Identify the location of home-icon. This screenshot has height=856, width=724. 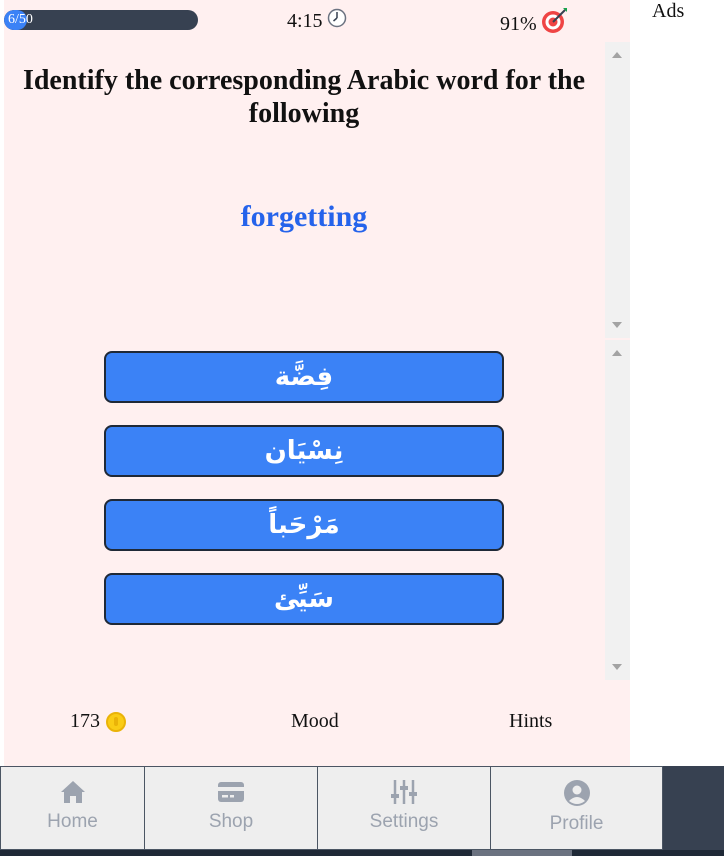
(72, 792).